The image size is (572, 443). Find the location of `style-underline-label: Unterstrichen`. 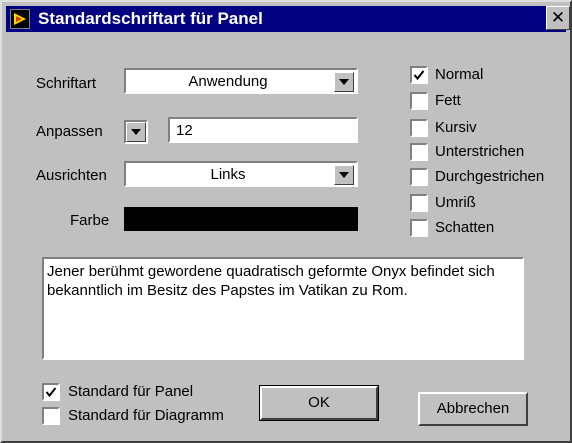

style-underline-label: Unterstrichen is located at coordinates (480, 151).